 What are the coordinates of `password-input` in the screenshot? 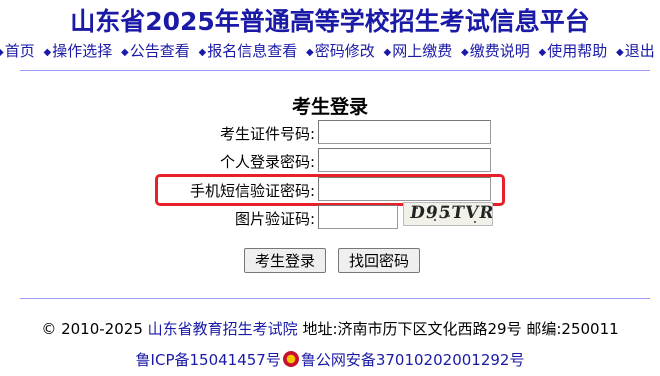 It's located at (404, 160).